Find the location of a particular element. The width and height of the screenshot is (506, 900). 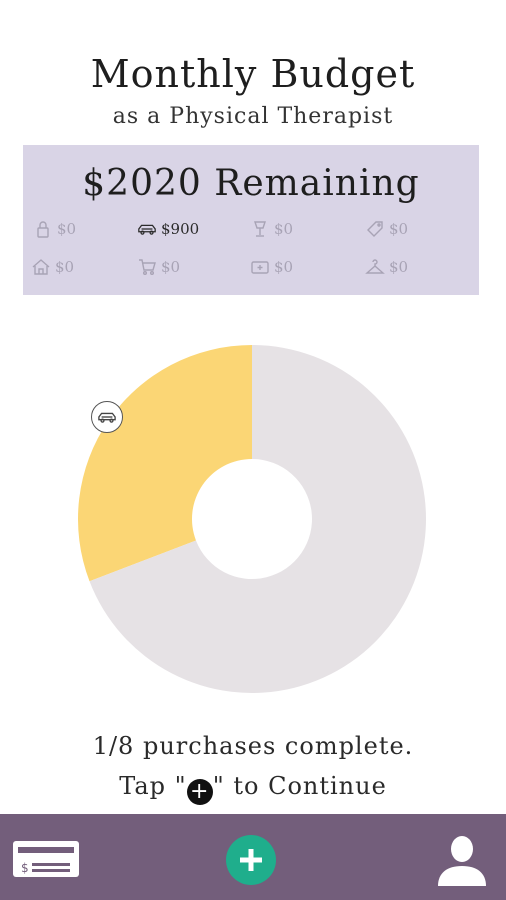

wallet-icon: $ is located at coordinates (46, 859).